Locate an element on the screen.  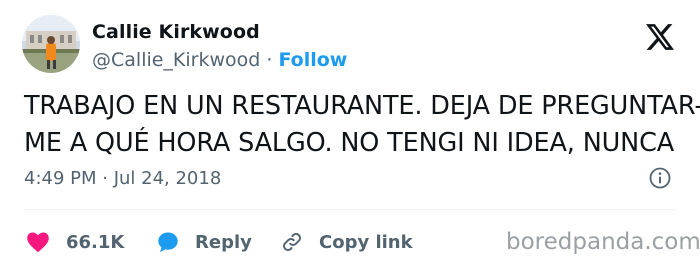
copy-link-button: Copy link is located at coordinates (347, 242).